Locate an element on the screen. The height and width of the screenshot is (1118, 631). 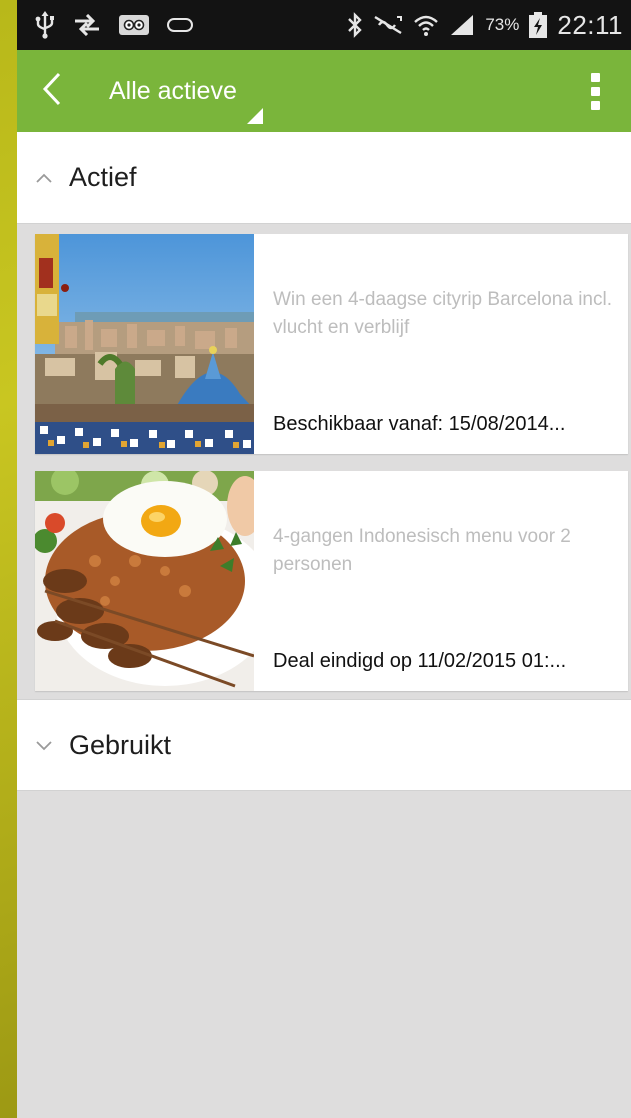
filter-dropdown: Alle actieve is located at coordinates (177, 91).